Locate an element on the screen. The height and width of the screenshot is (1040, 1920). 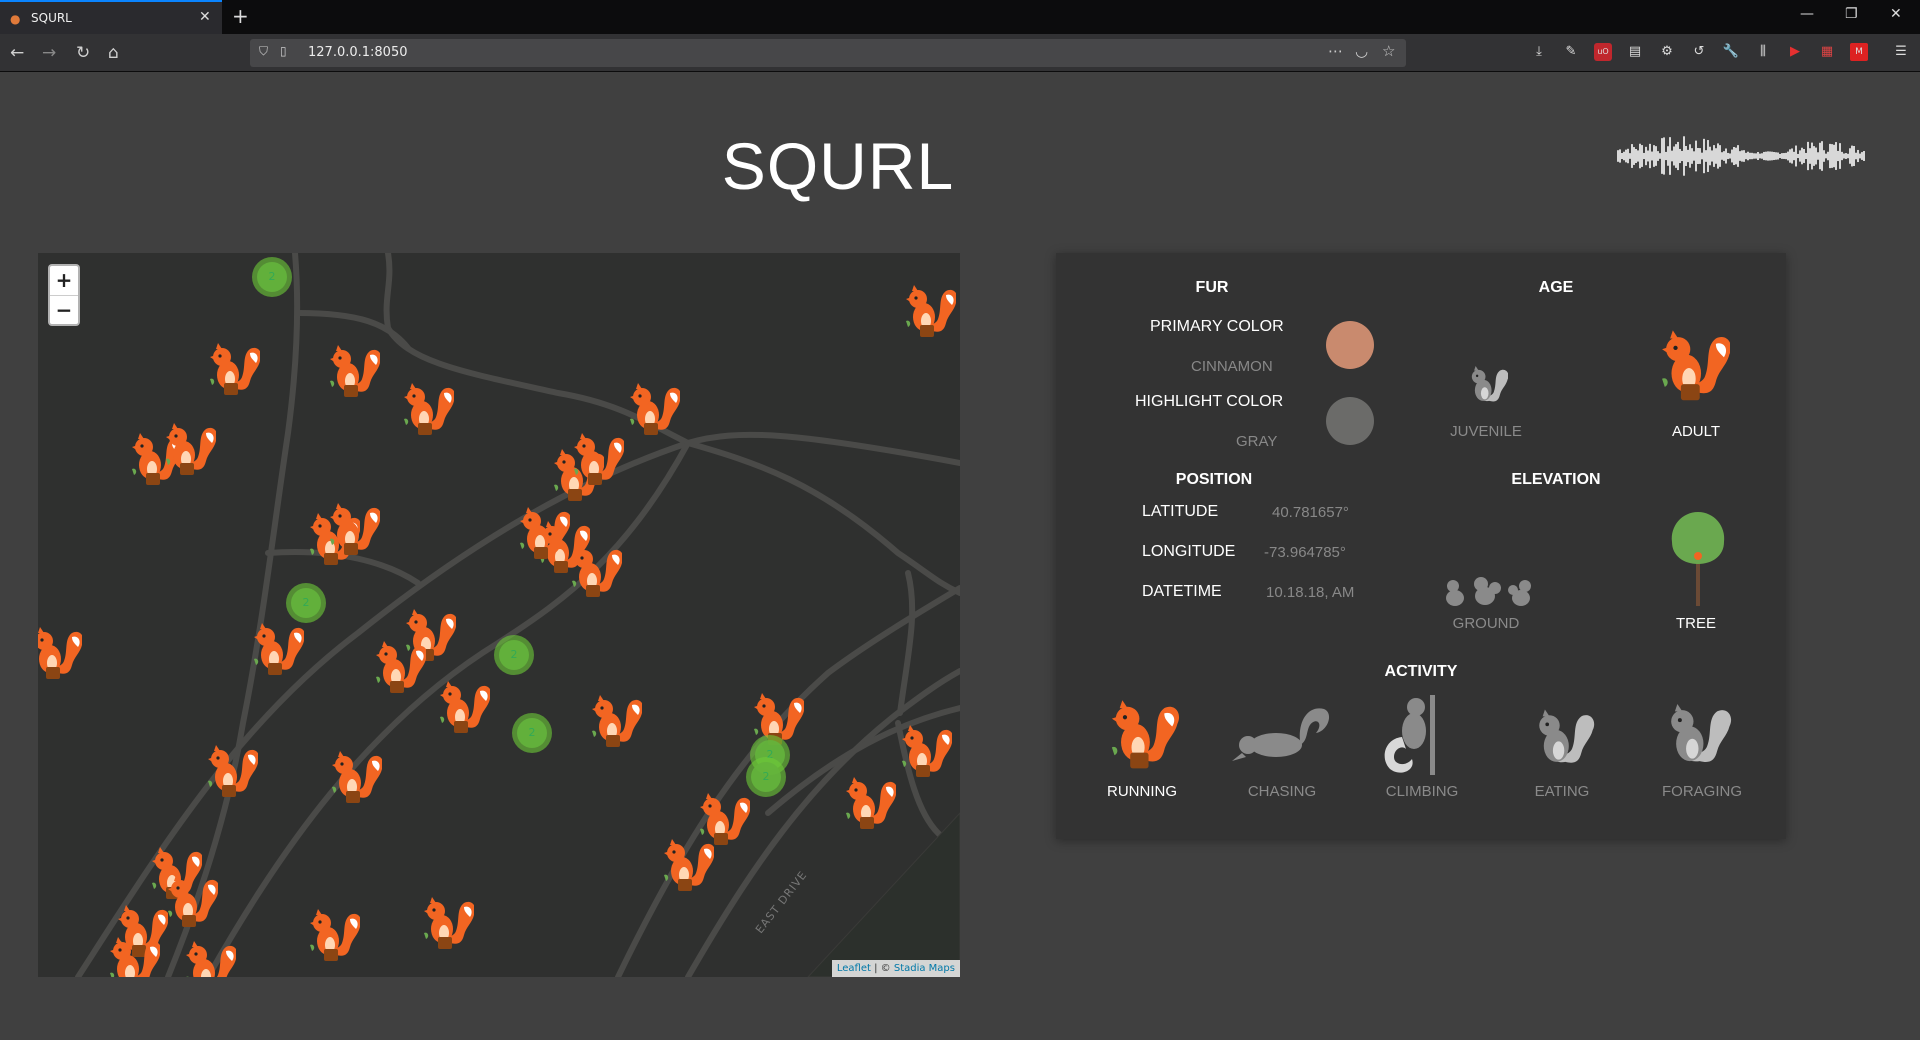
shield-icon: ⛉ is located at coordinates (263, 51).